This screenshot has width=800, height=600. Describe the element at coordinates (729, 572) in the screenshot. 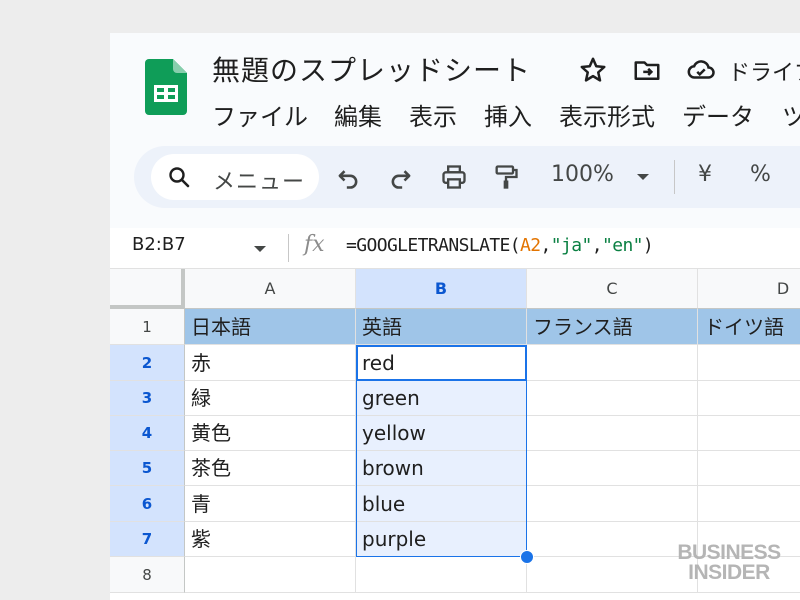

I see `watermark-line-2: INSIDER` at that location.